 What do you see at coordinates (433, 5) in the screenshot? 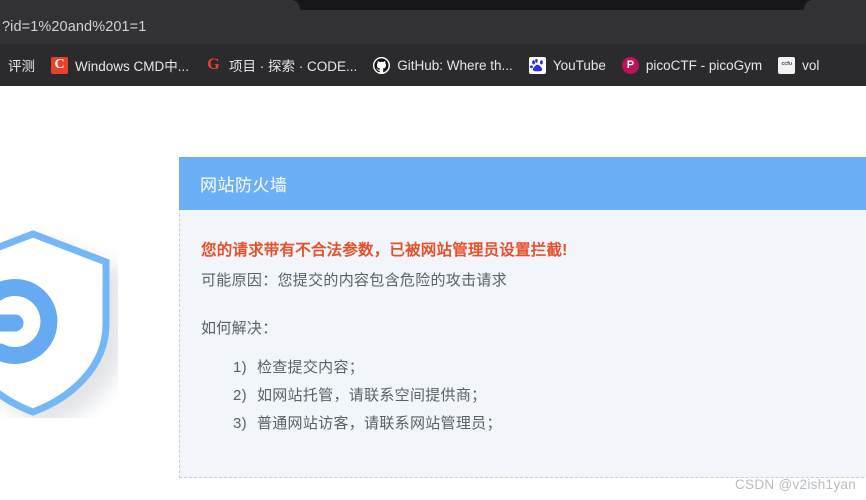
I see `tab-strip` at bounding box center [433, 5].